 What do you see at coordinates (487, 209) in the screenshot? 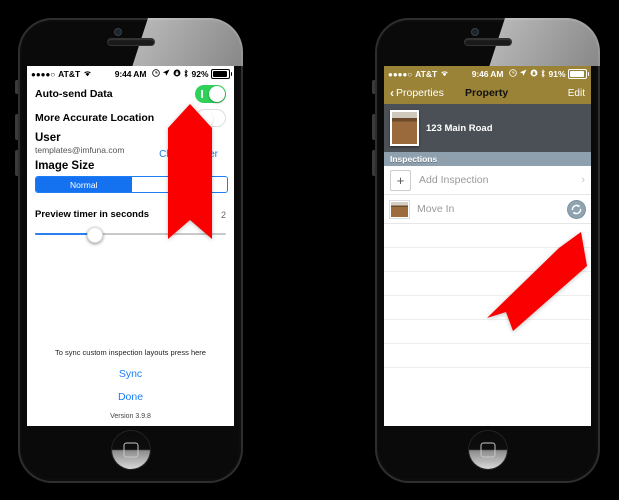
I see `move-in-row: Move In` at bounding box center [487, 209].